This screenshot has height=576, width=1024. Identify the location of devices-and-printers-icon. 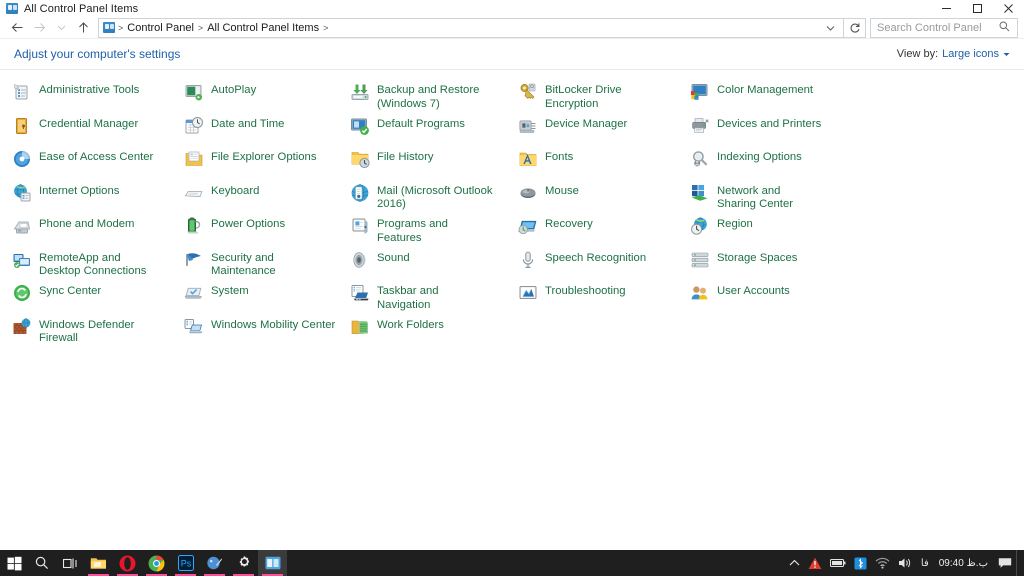
(700, 126).